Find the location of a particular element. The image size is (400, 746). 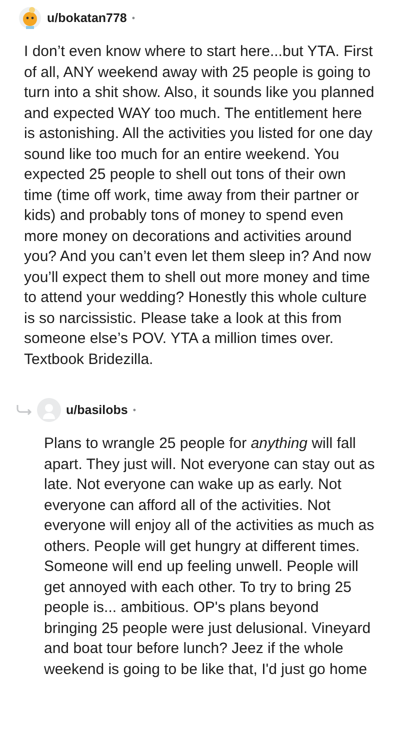

username: u/basilobs is located at coordinates (97, 410).